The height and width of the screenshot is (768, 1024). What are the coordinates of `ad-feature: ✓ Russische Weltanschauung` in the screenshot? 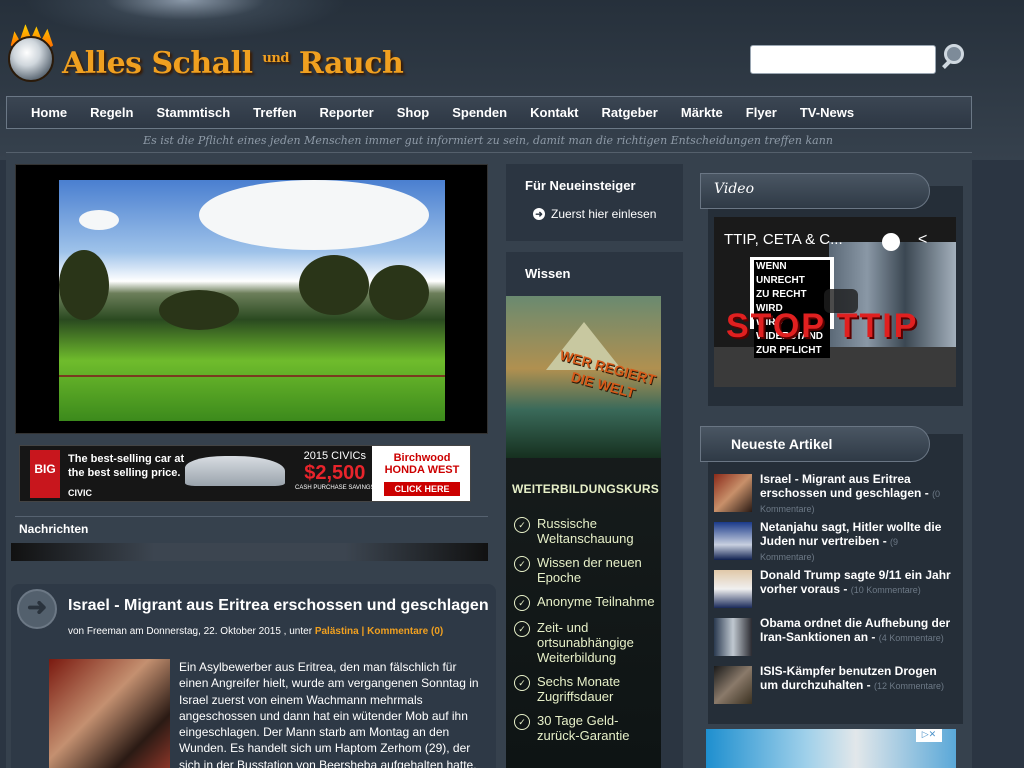 It's located at (586, 531).